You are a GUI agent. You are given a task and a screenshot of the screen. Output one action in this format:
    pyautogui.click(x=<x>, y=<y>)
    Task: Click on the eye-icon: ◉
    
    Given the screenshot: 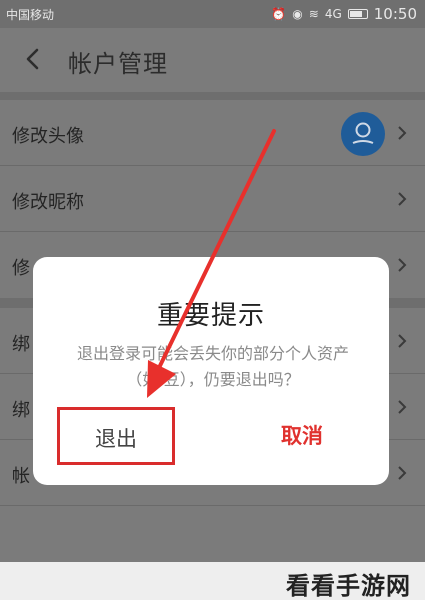 What is the action you would take?
    pyautogui.click(x=297, y=14)
    